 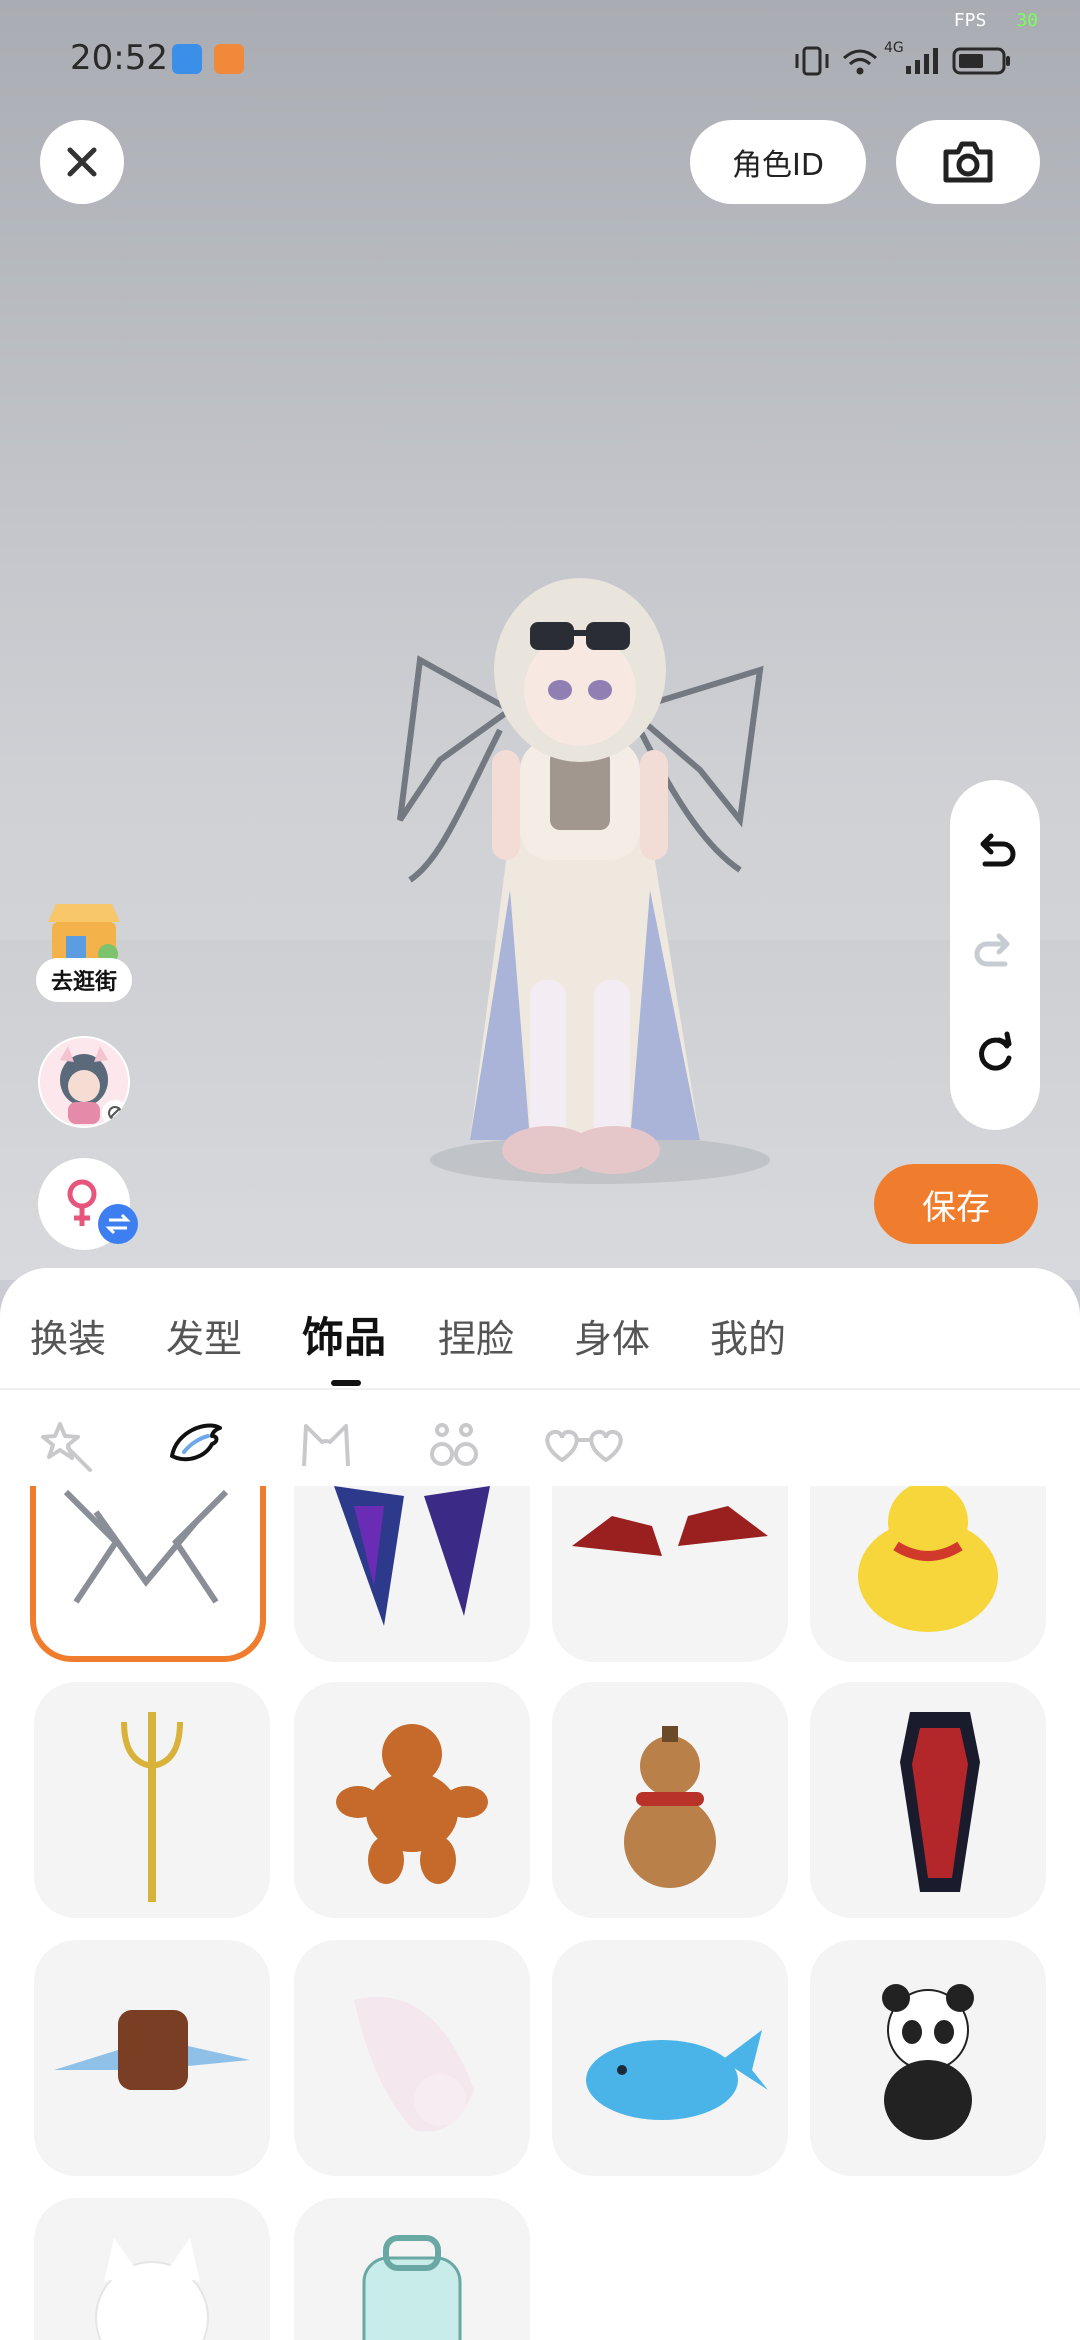 What do you see at coordinates (540, 60) in the screenshot?
I see `status-bar: 20:52 FPS 30 4G` at bounding box center [540, 60].